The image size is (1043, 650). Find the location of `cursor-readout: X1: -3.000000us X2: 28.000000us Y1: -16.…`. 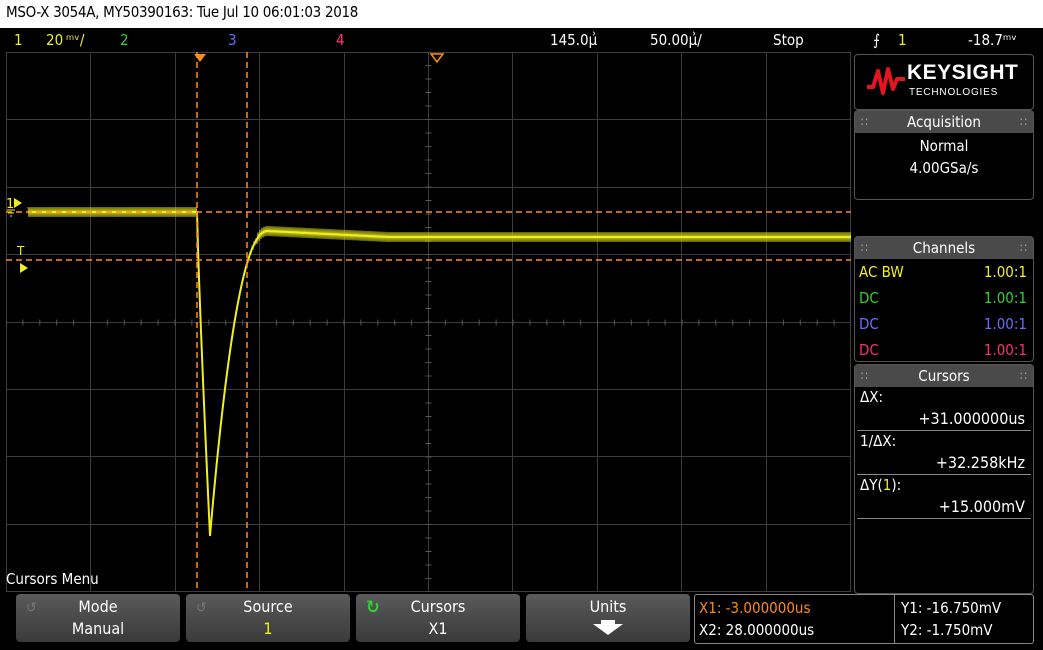

cursor-readout: X1: -3.000000us X2: 28.000000us Y1: -16.… is located at coordinates (864, 619).